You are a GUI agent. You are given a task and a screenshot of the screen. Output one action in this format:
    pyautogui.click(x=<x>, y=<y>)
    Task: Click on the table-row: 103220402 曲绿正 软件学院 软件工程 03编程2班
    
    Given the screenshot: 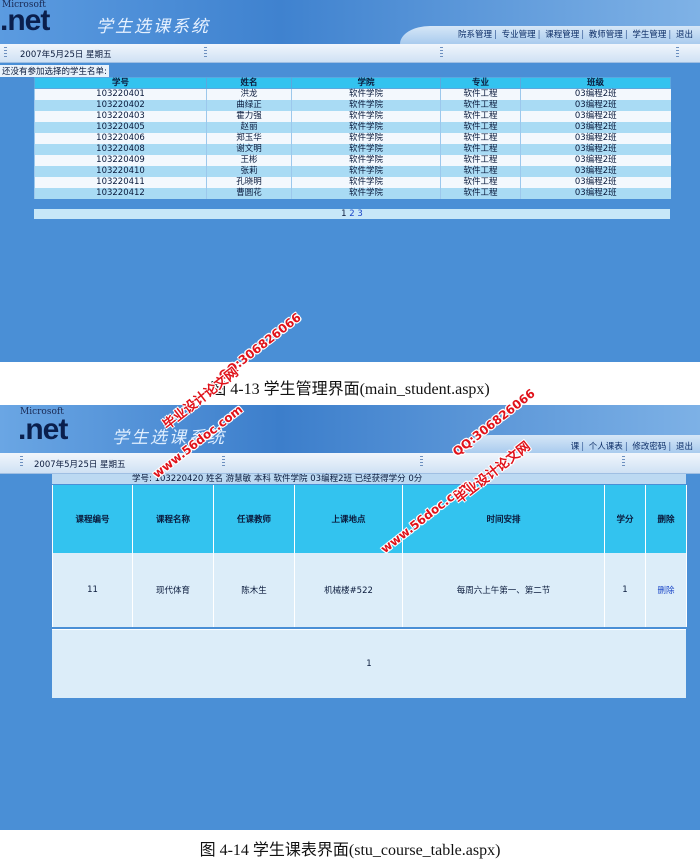 What is the action you would take?
    pyautogui.click(x=352, y=105)
    